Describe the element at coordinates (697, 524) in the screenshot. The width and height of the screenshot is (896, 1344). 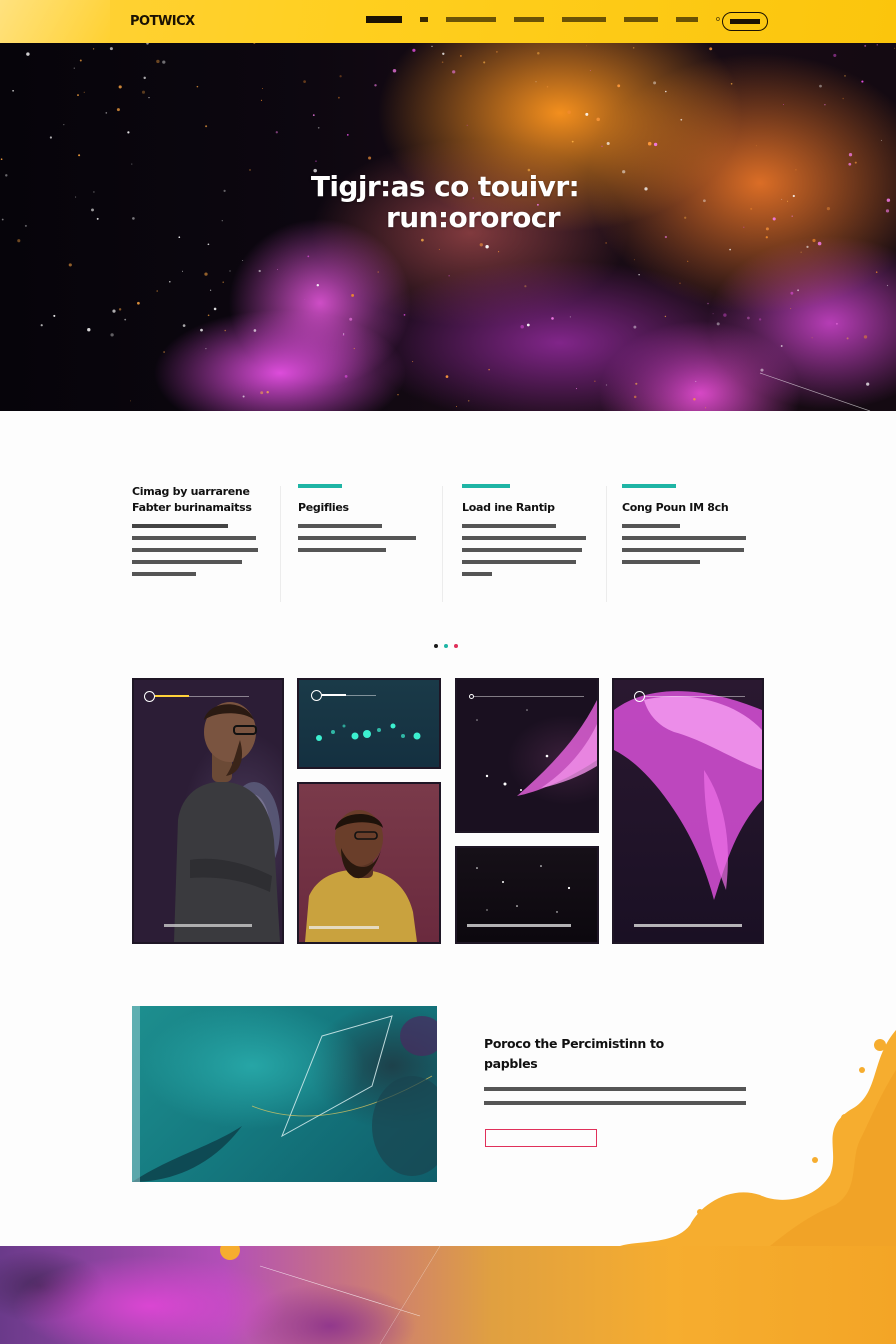
I see `feature-card-4: Cong Poun IM 8ch` at that location.